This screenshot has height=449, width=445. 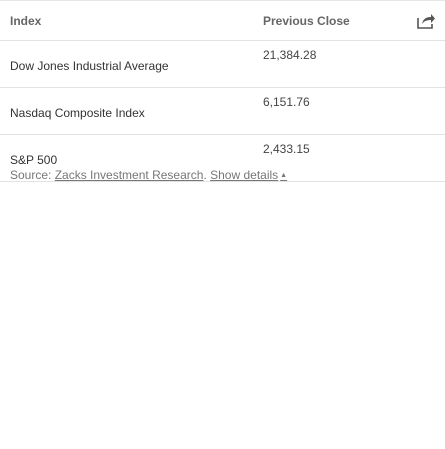 I want to click on table-header-row: Index Previous Close, so click(x=222, y=21).